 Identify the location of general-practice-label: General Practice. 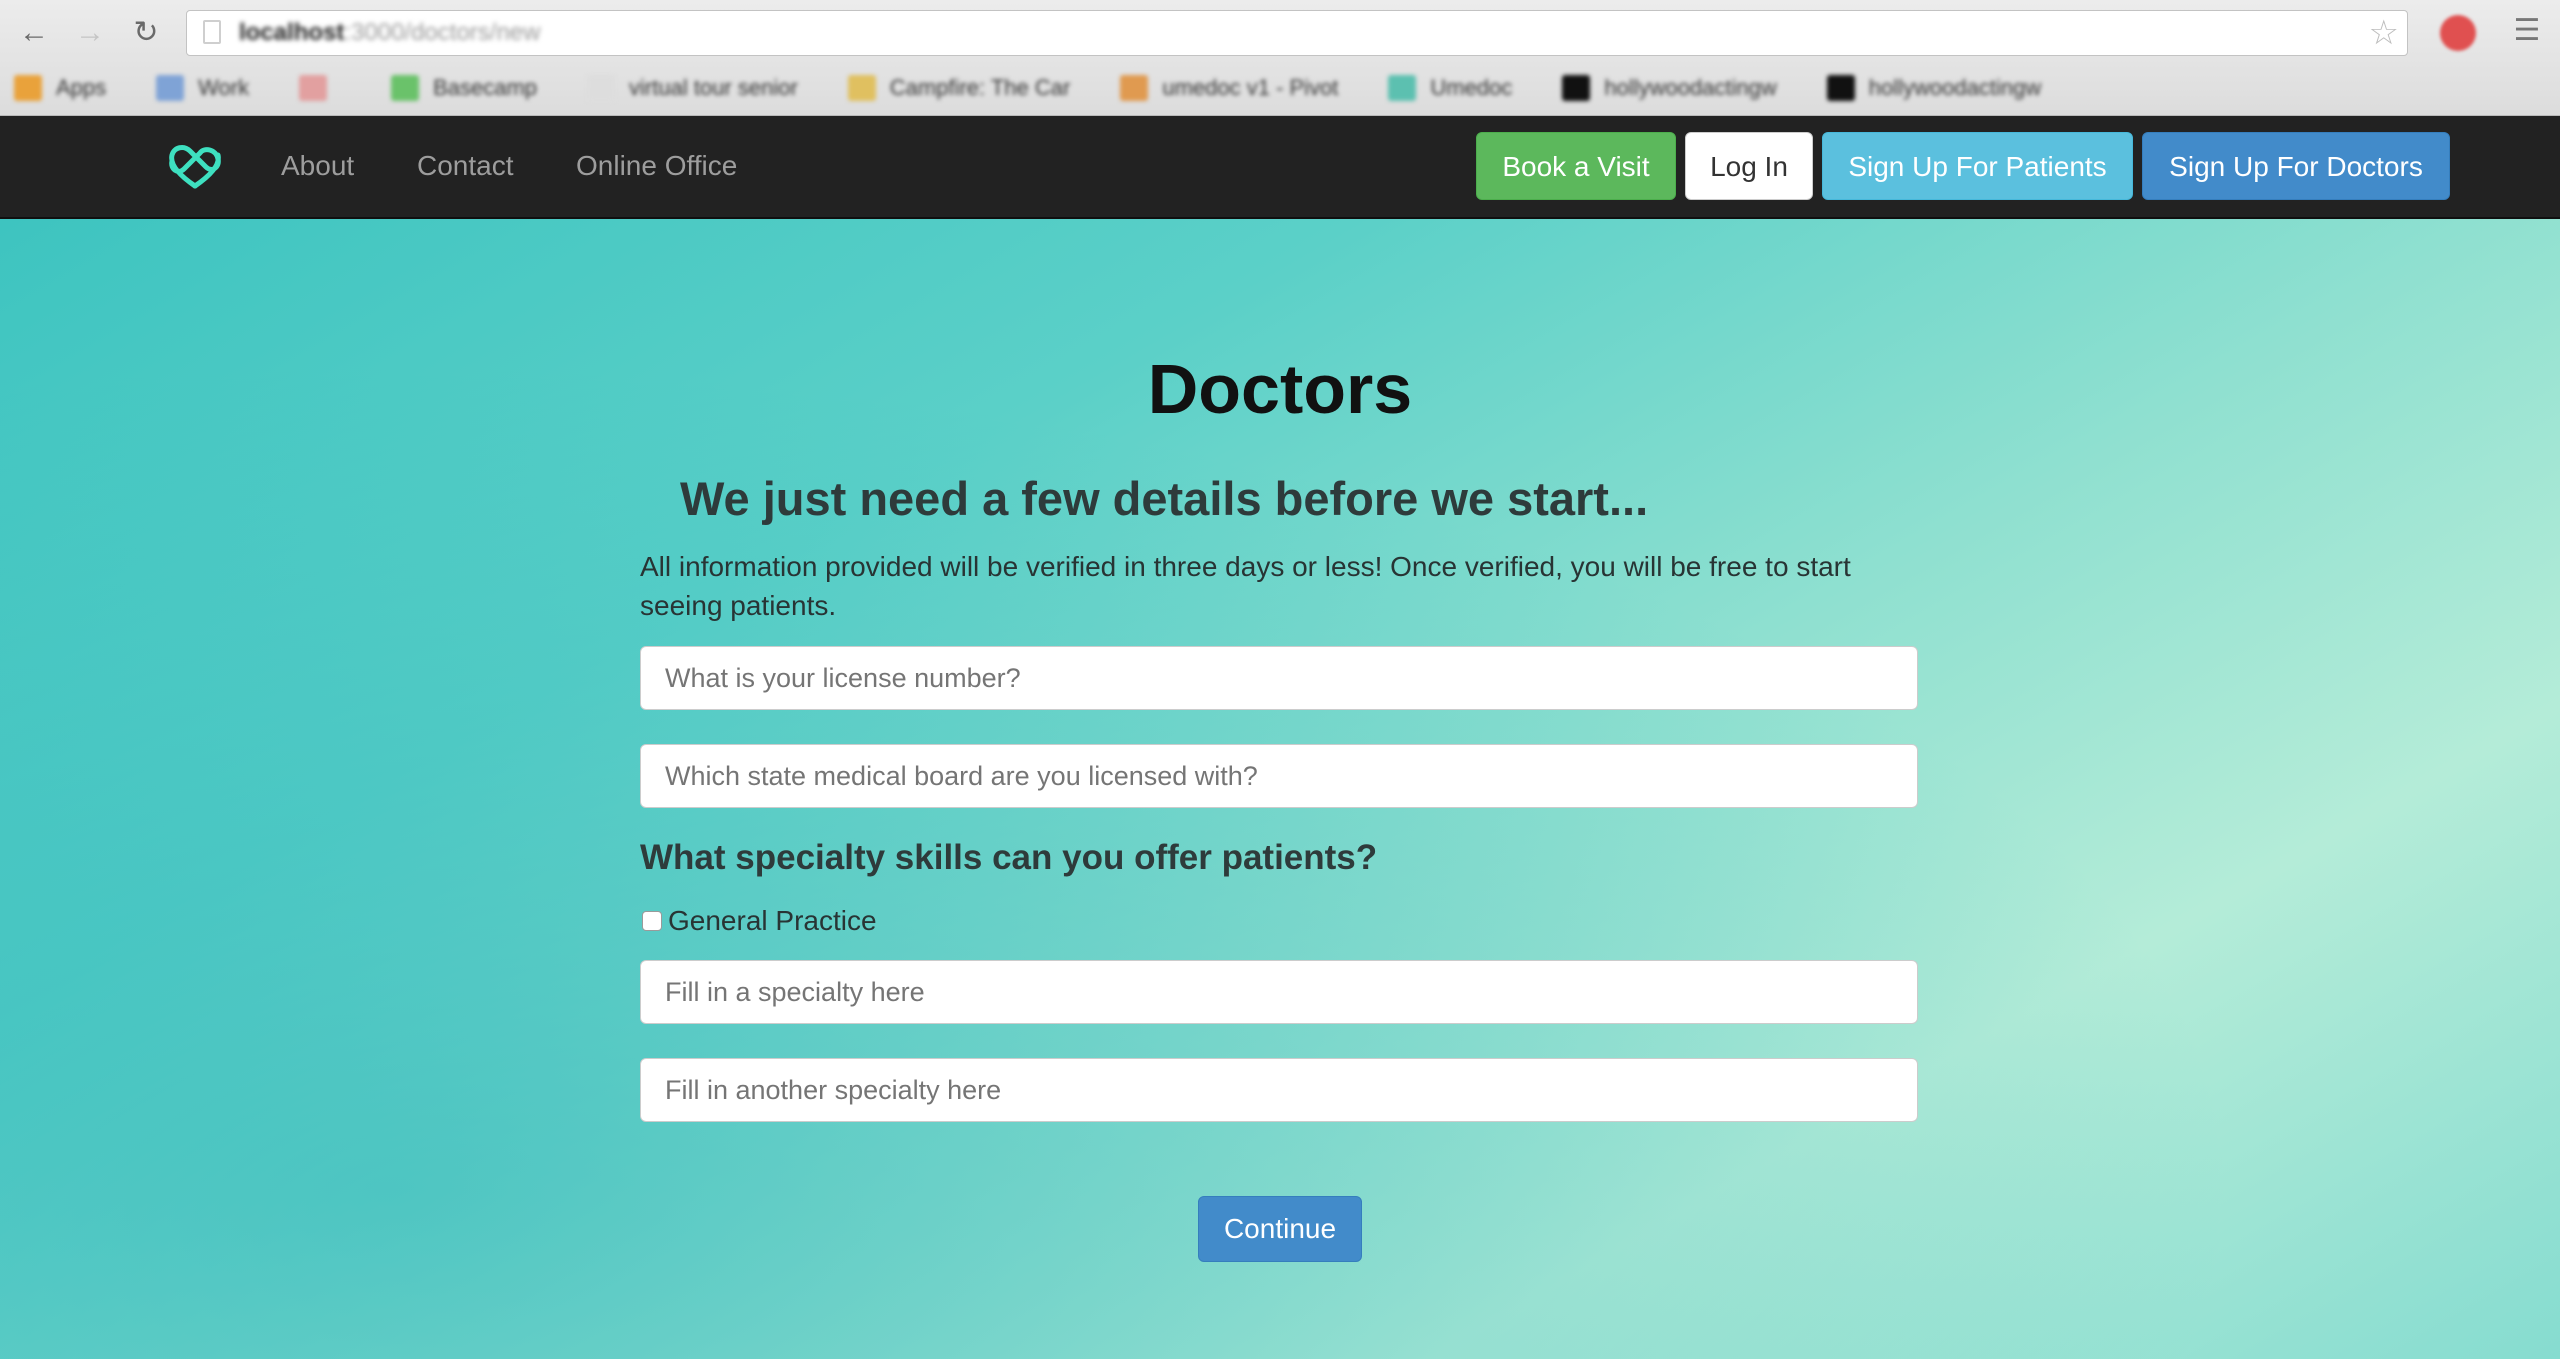
(772, 921).